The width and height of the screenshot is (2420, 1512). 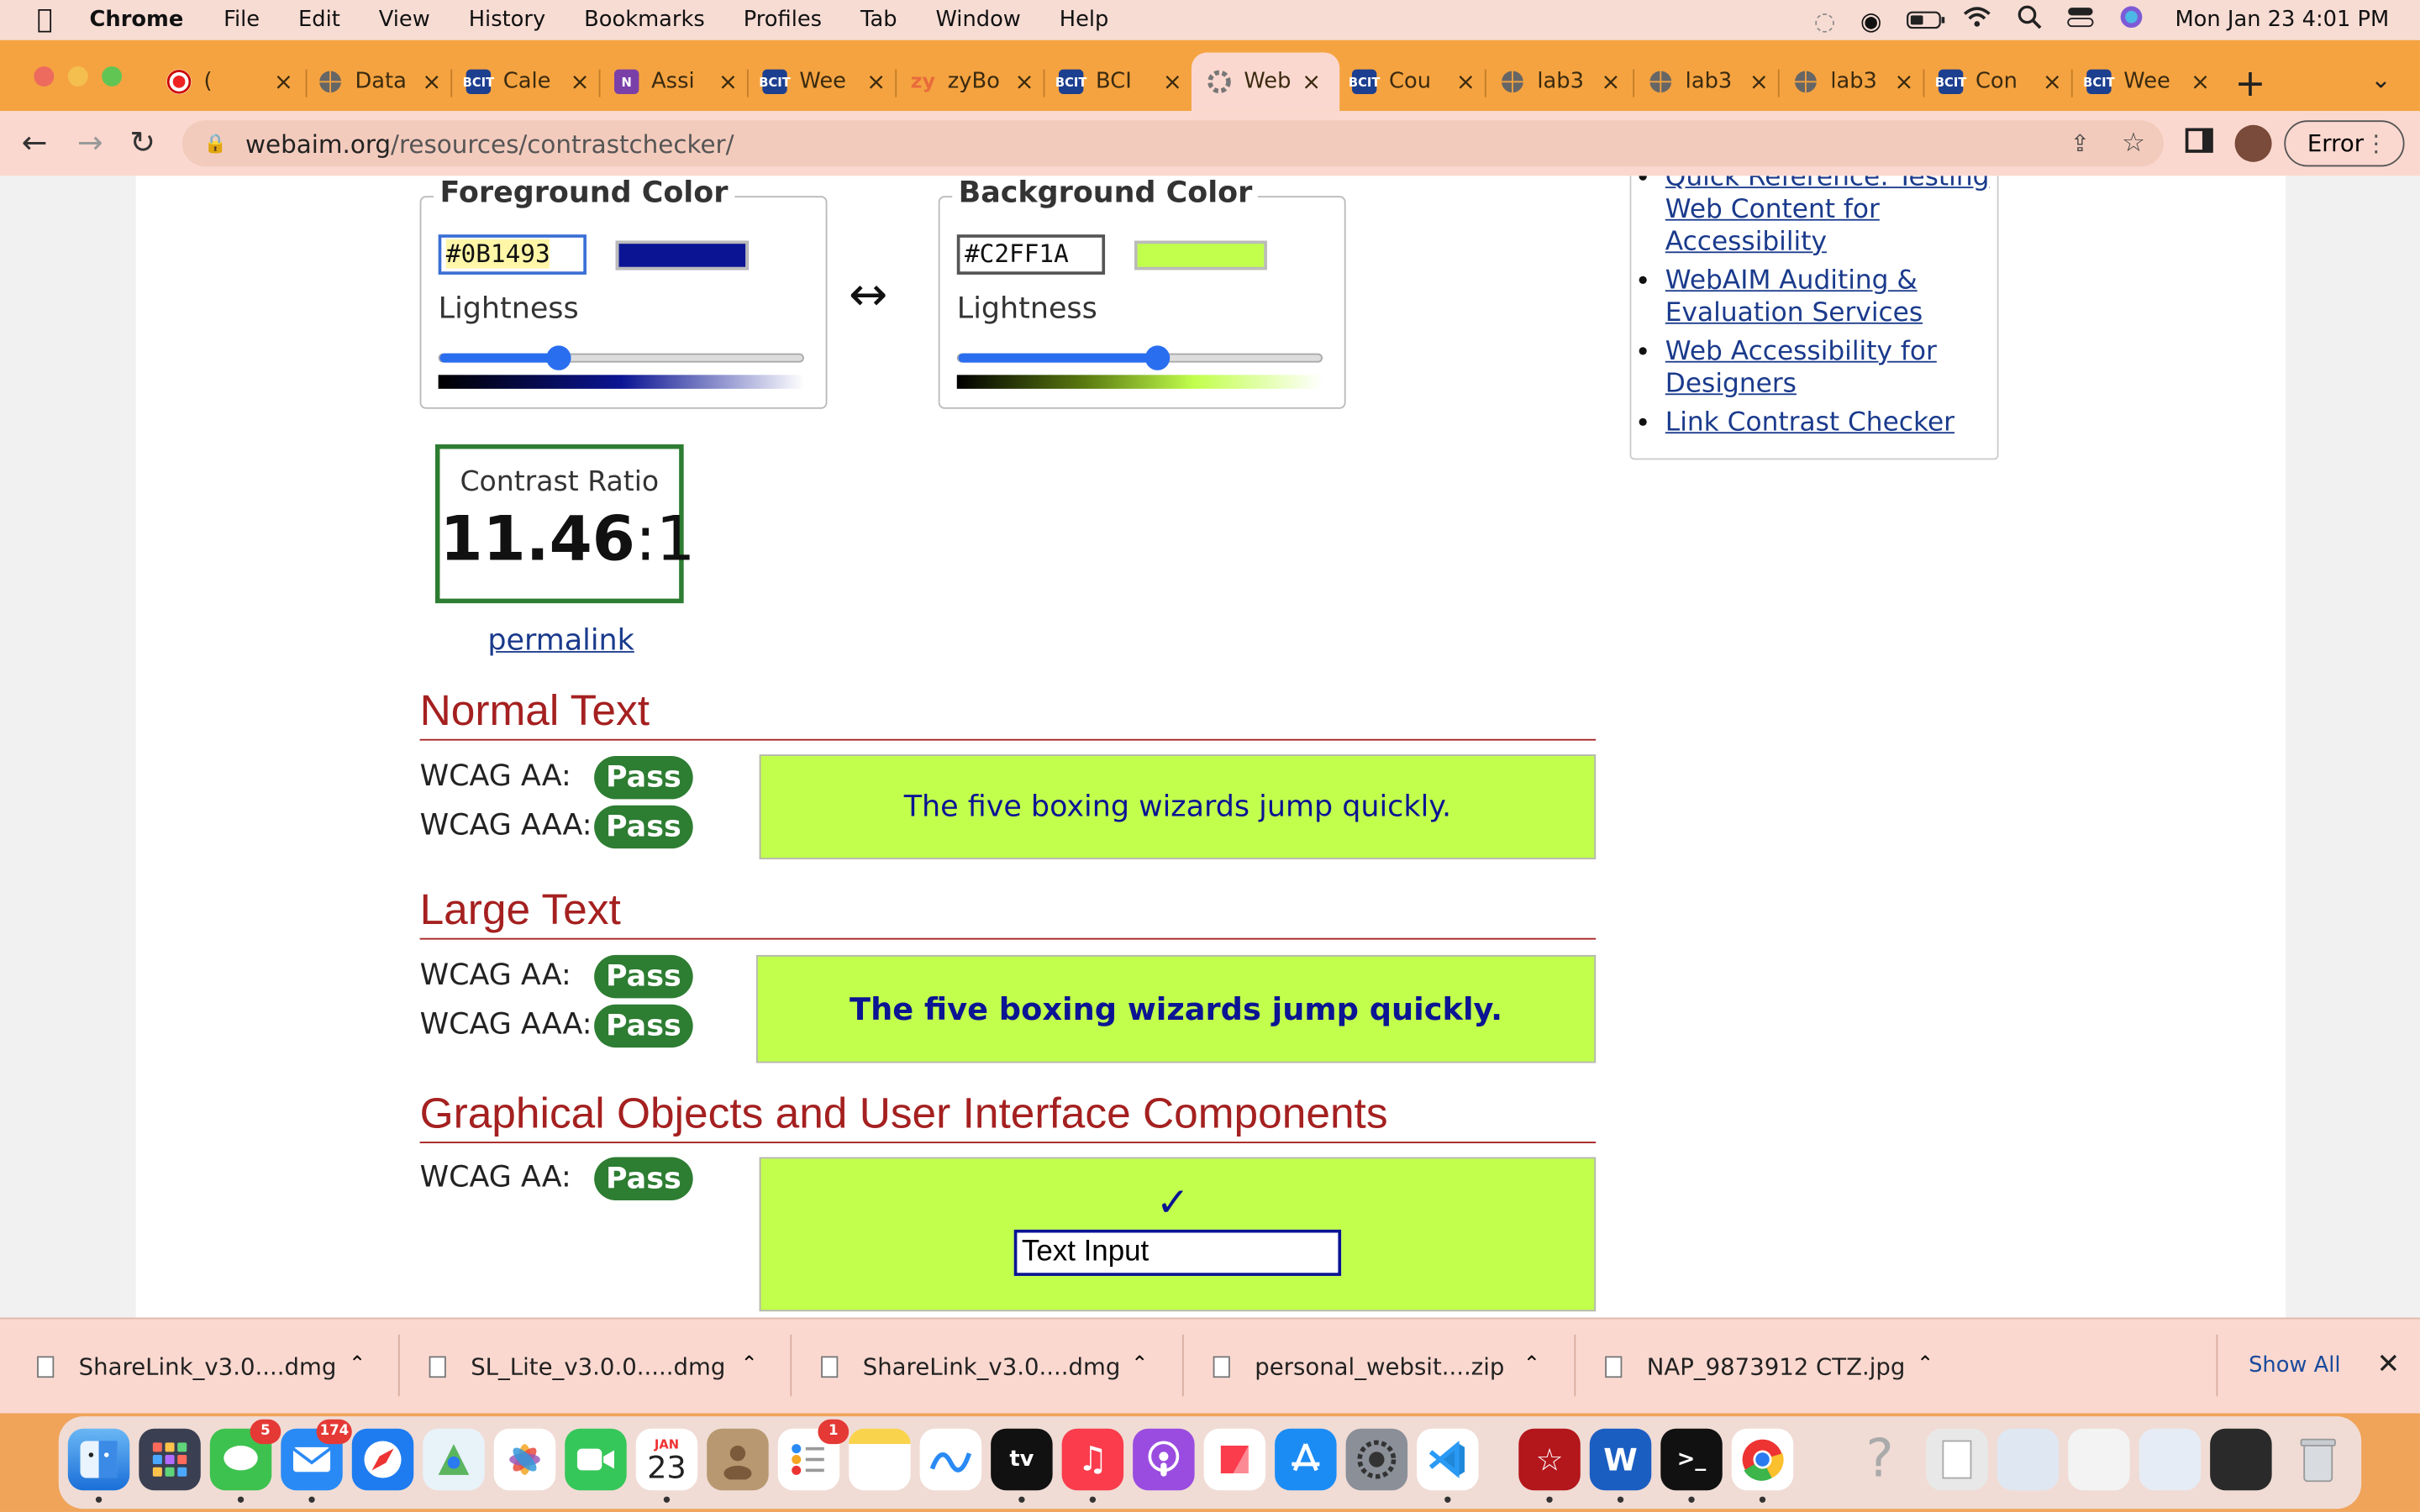 I want to click on vscode-icon, so click(x=1448, y=1465).